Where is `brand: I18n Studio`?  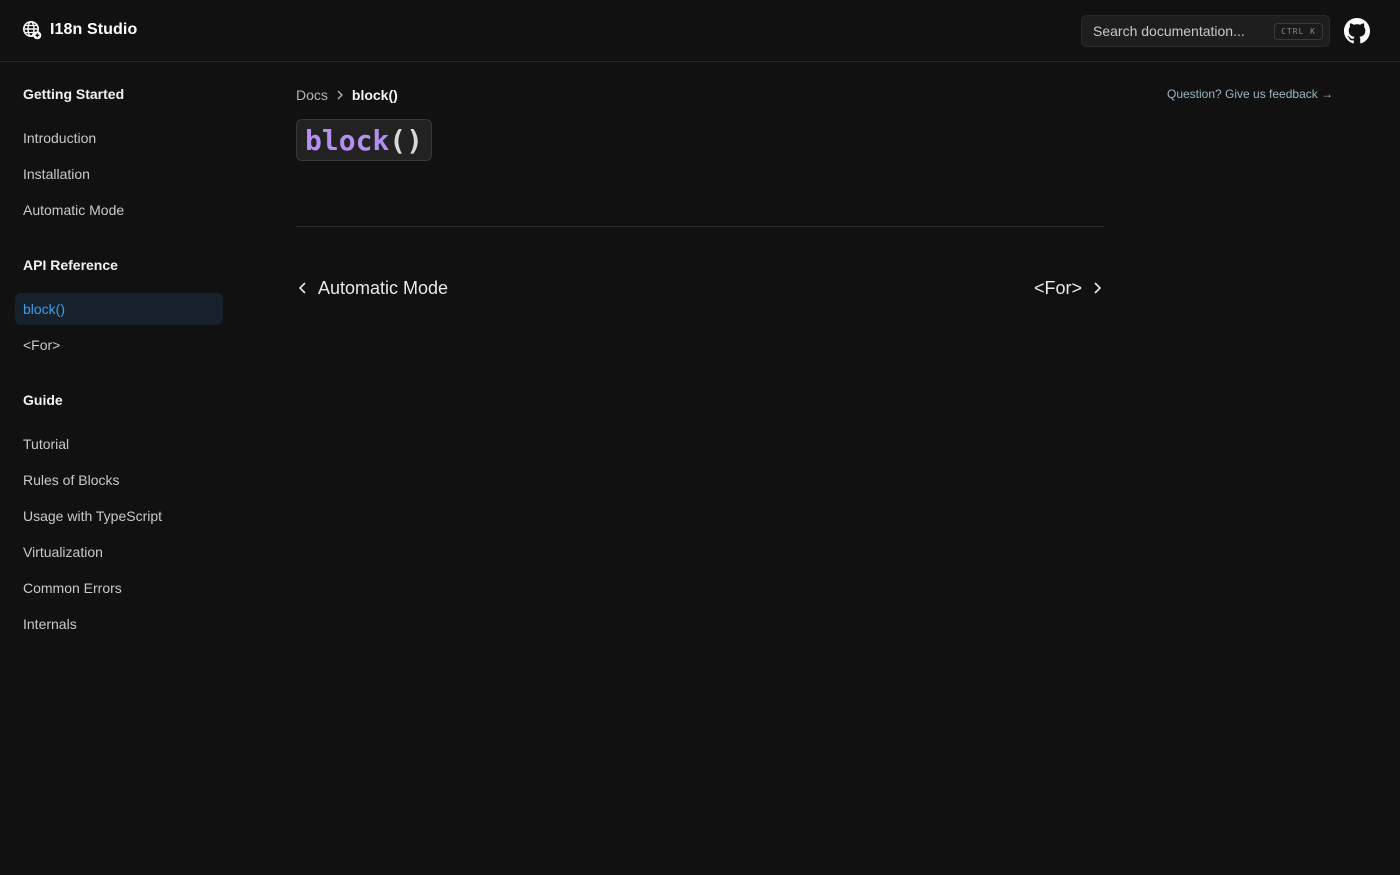 brand: I18n Studio is located at coordinates (79, 30).